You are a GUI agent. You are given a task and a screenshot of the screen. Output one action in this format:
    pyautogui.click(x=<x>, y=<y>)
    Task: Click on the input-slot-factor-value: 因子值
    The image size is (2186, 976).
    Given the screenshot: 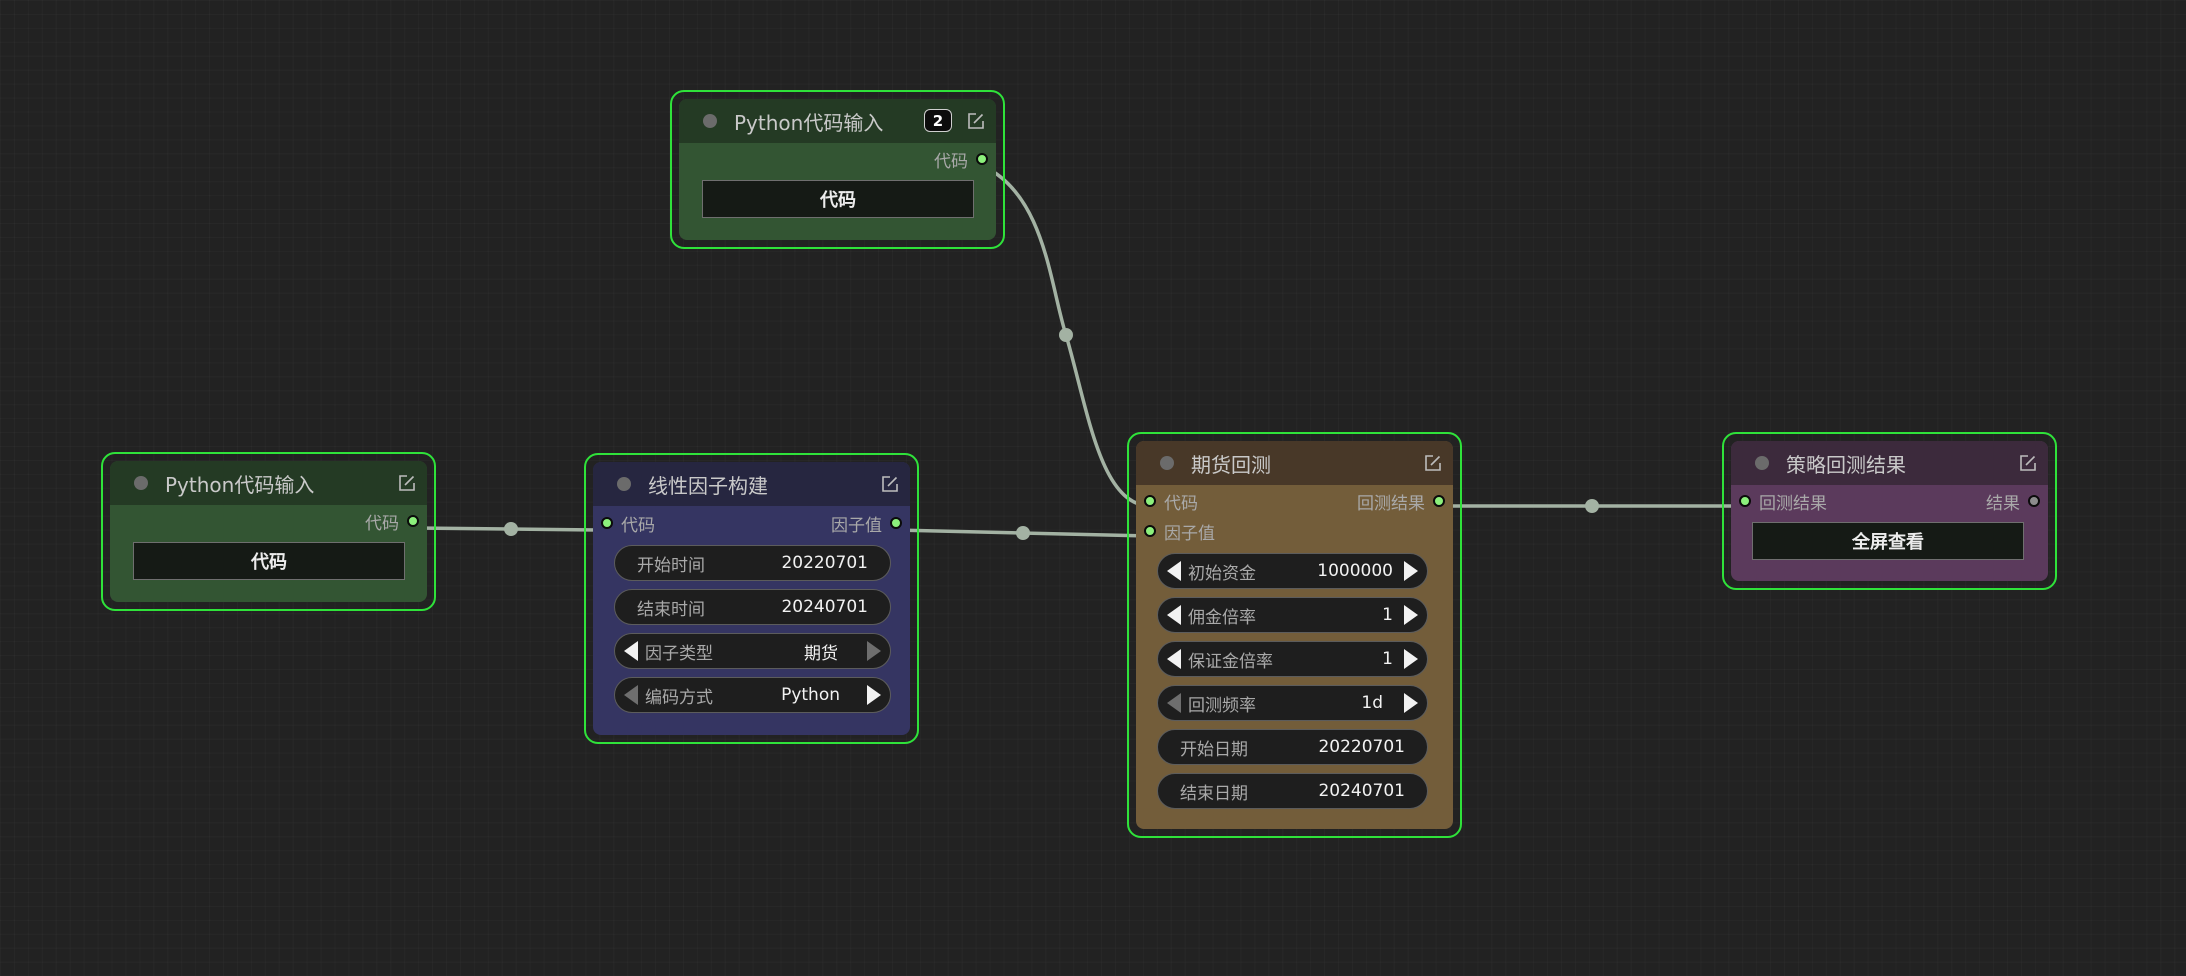 What is the action you would take?
    pyautogui.click(x=1179, y=531)
    